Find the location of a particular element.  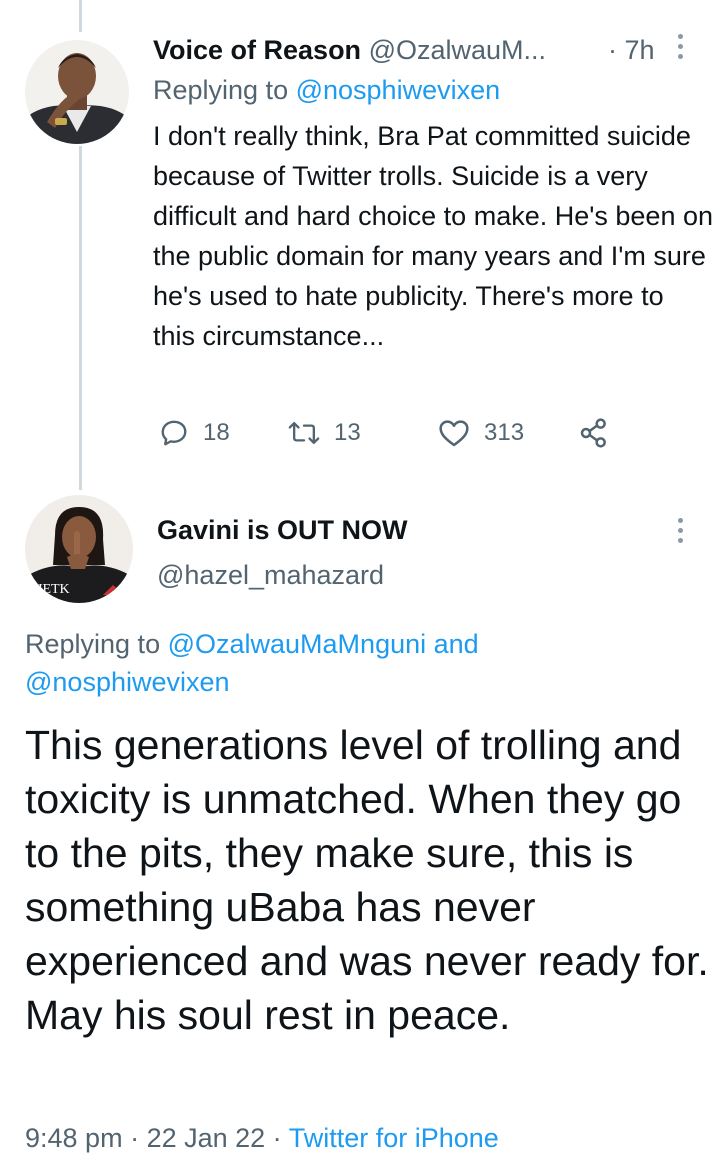

avatar is located at coordinates (77, 92).